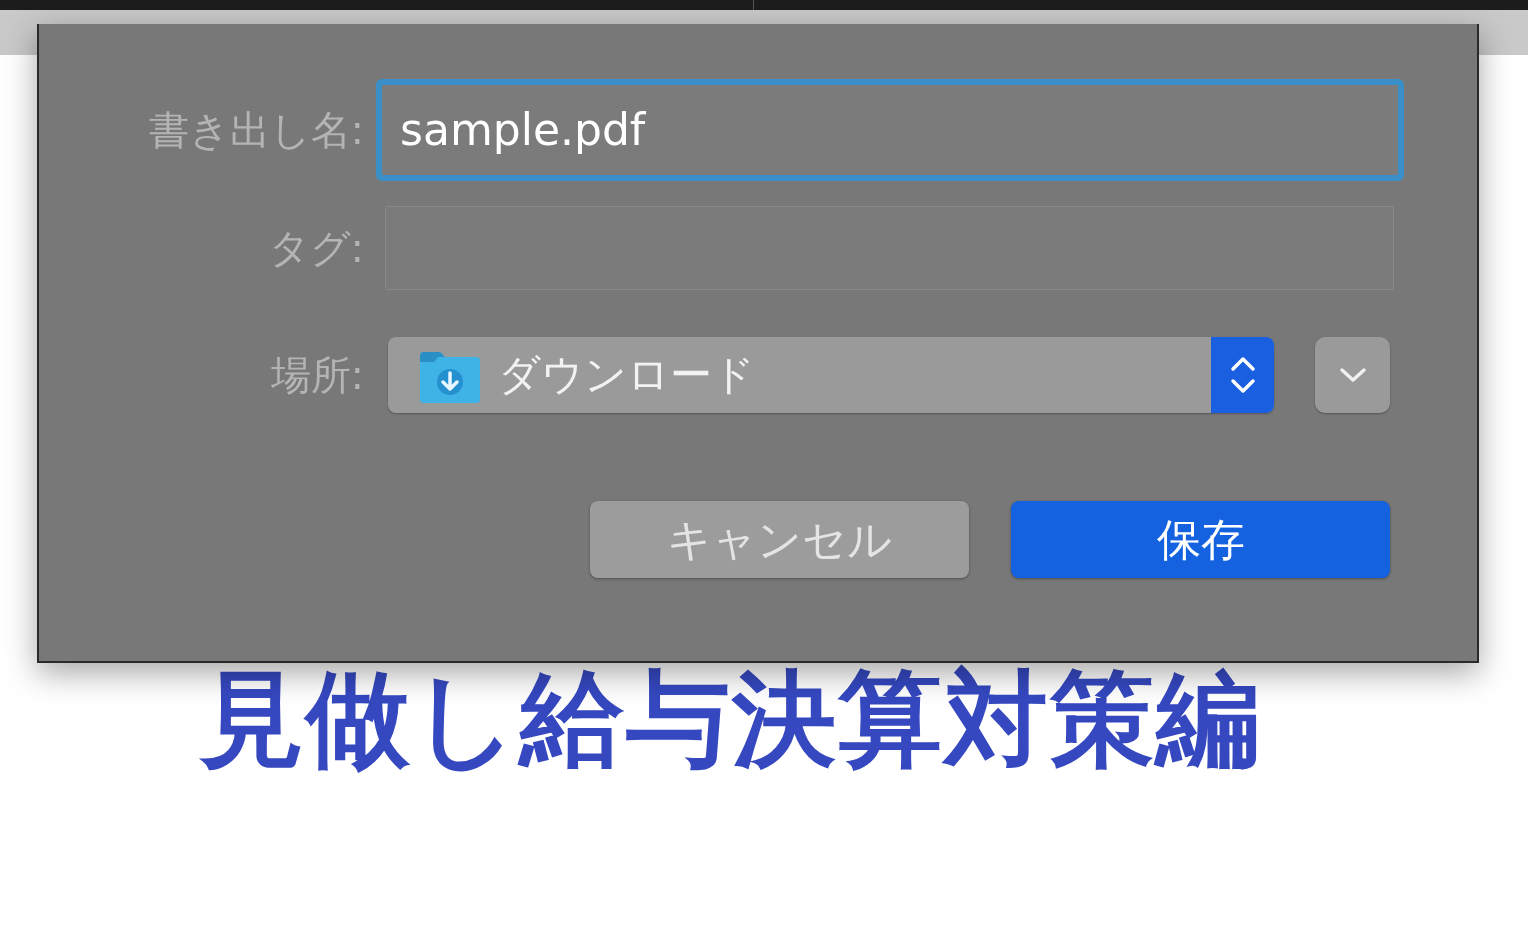  Describe the element at coordinates (255, 130) in the screenshot. I see `field-label: 書き出し名:` at that location.